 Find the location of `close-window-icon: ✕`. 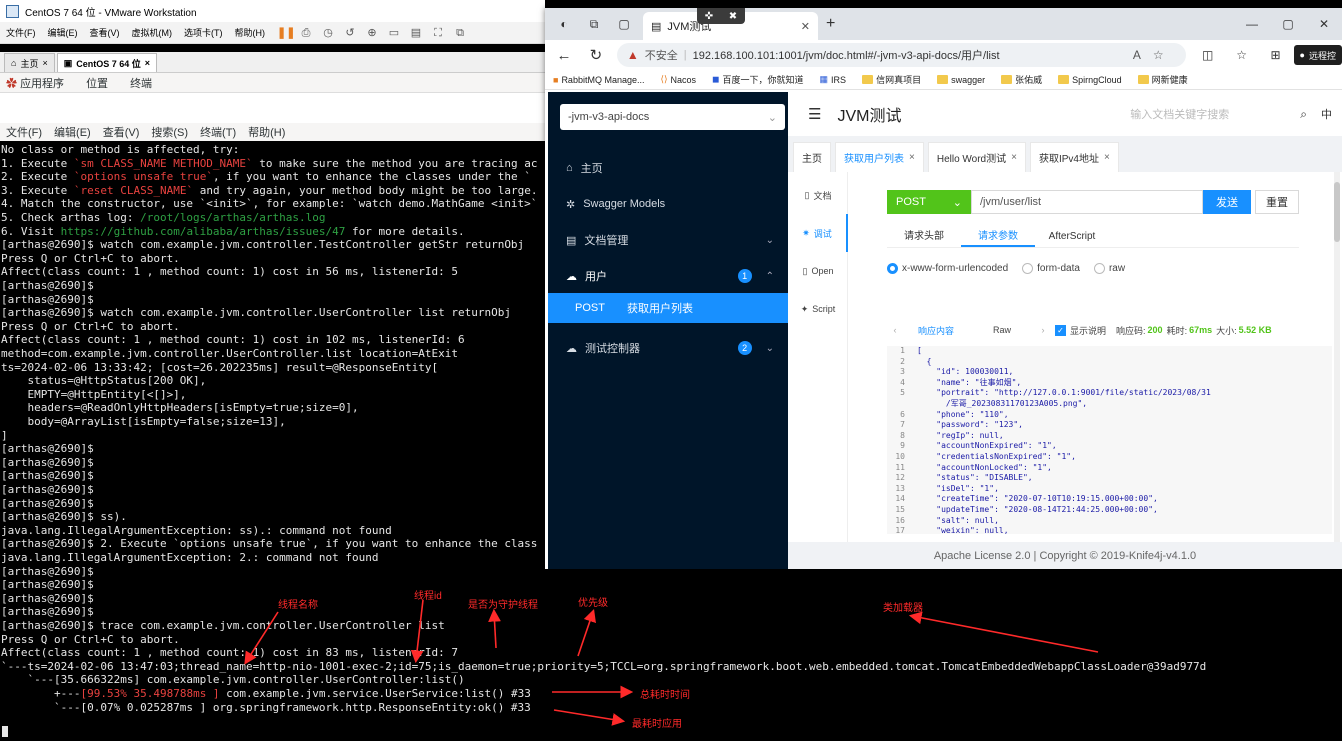

close-window-icon: ✕ is located at coordinates (1324, 24).